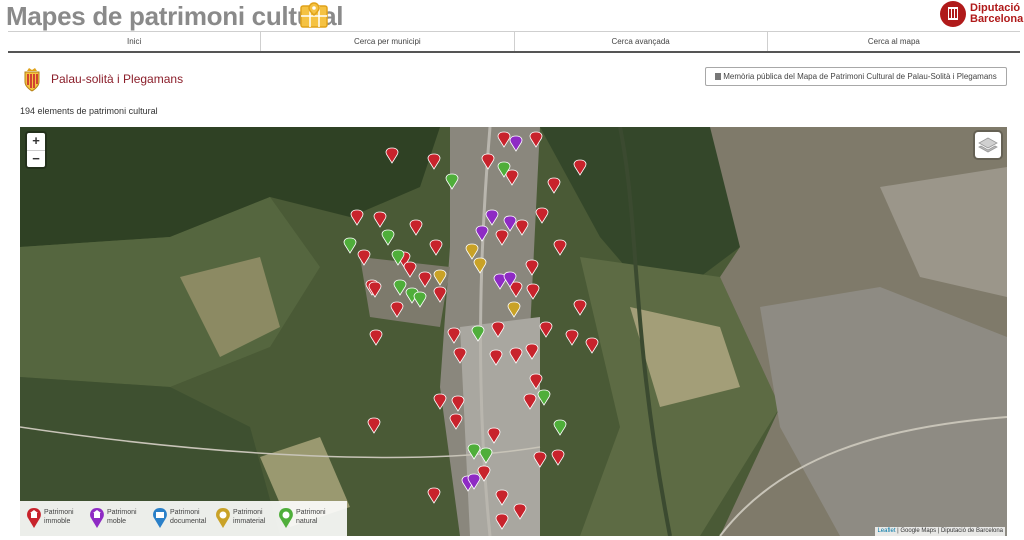  Describe the element at coordinates (388, 41) in the screenshot. I see `nav-cerca-per-municipi: Cerca per municipi` at that location.